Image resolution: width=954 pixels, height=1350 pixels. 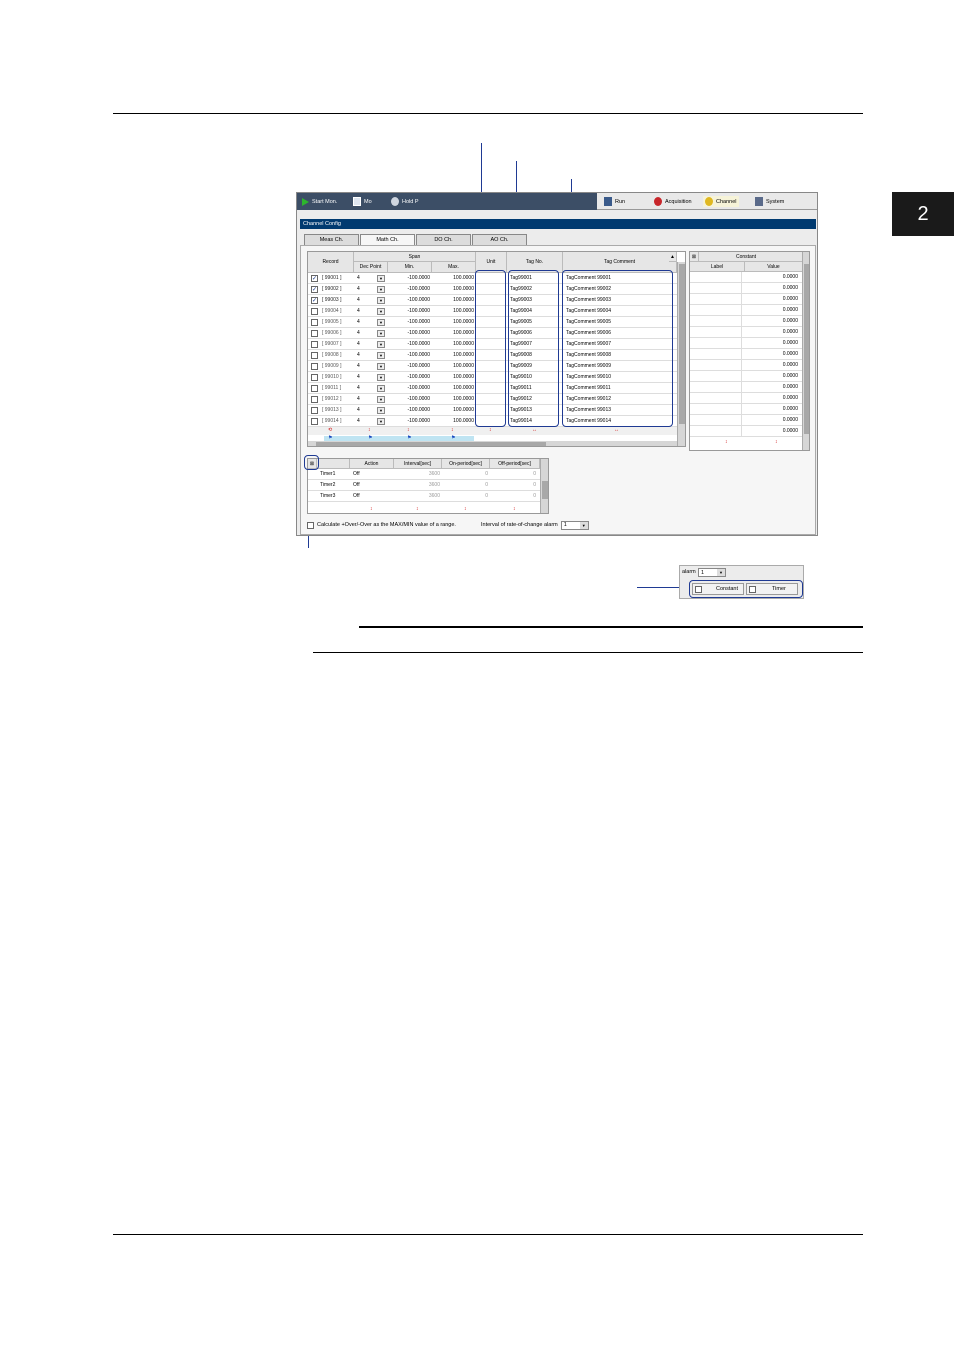 I want to click on channel-button: Channel, so click(x=721, y=201).